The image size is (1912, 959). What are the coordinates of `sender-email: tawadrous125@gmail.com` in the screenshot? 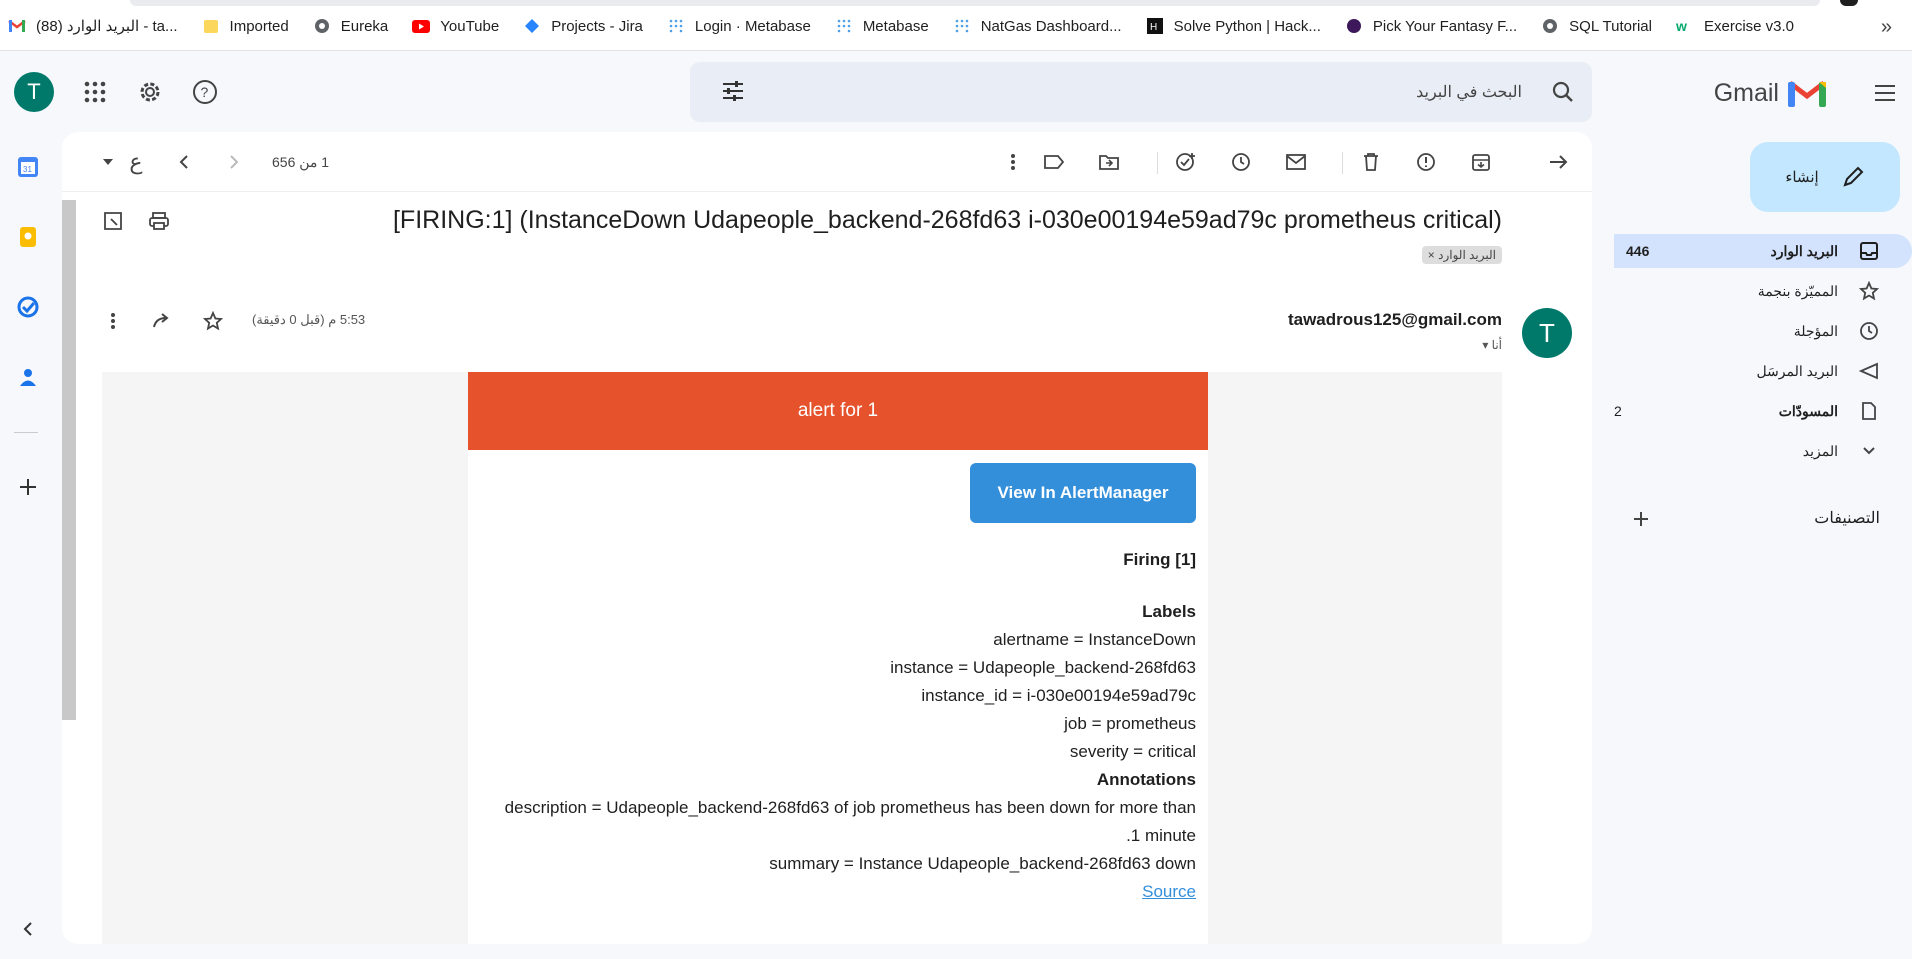 It's located at (1395, 320).